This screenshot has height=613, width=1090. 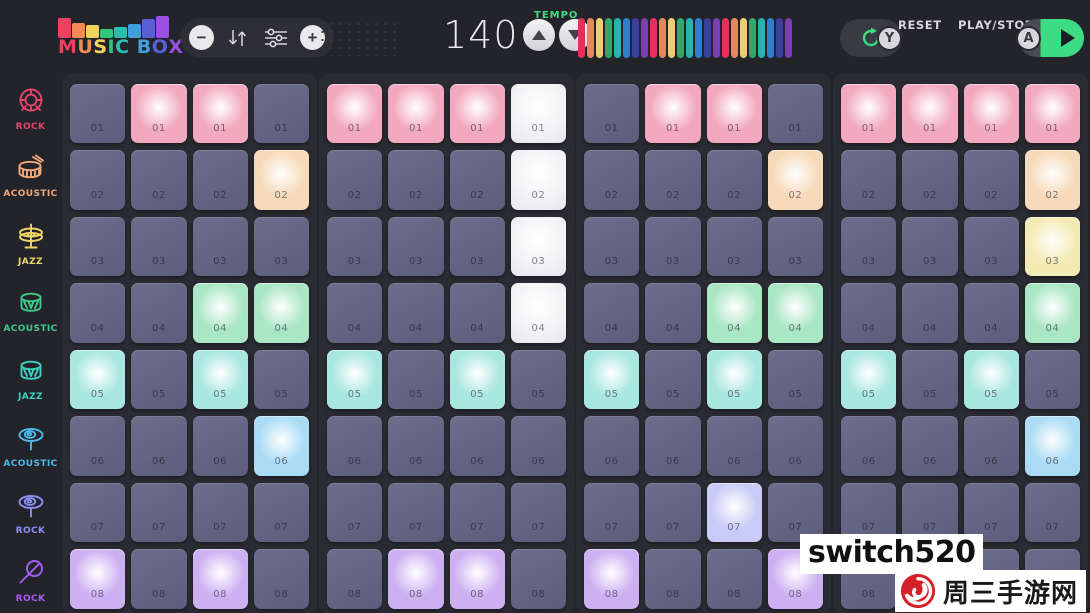 What do you see at coordinates (734, 579) in the screenshot?
I see `step-pad-r7-c10: 08` at bounding box center [734, 579].